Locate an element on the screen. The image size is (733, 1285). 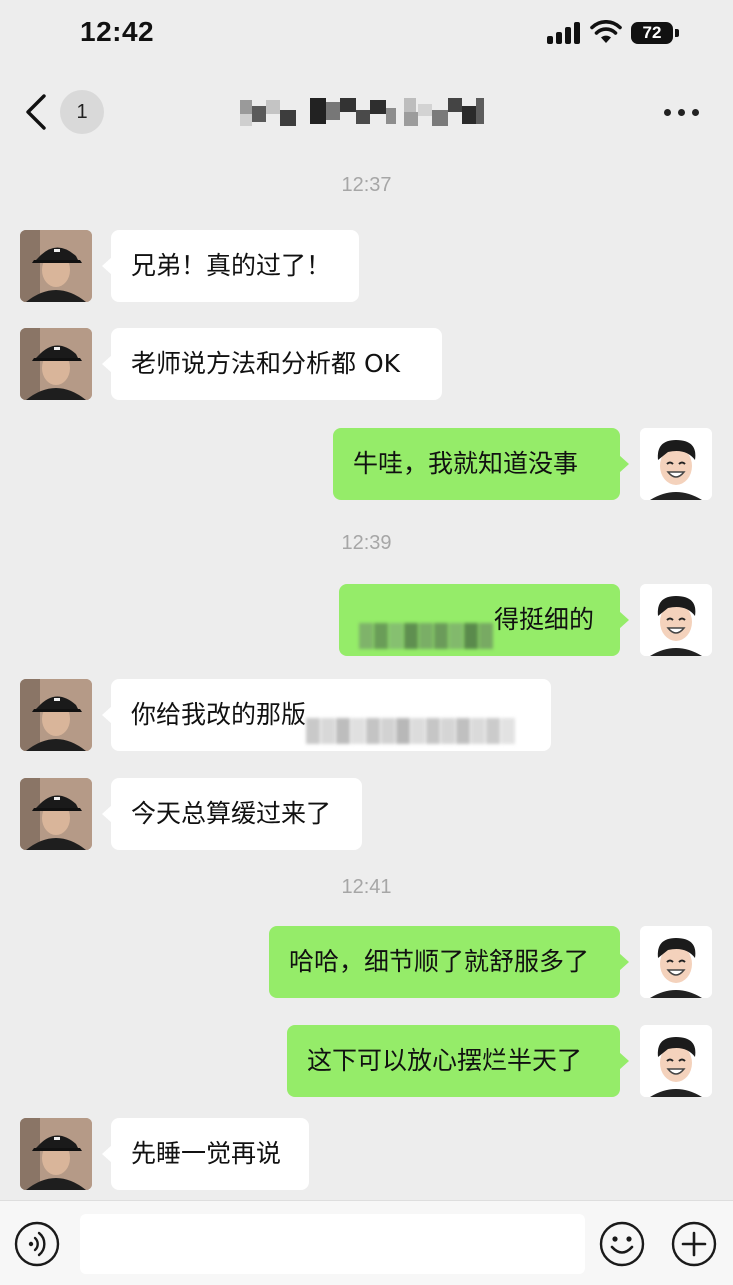
outgoing-message: 牛哇，我就知道没事 is located at coordinates (481, 464).